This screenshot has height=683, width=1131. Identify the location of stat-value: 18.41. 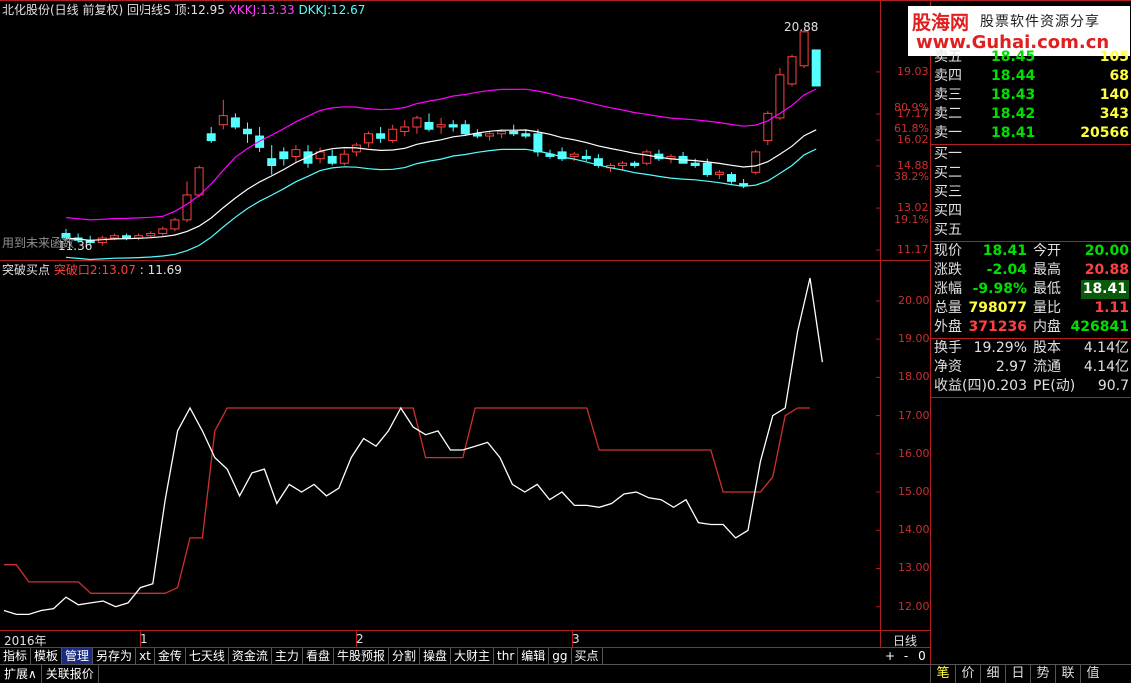
(1104, 289).